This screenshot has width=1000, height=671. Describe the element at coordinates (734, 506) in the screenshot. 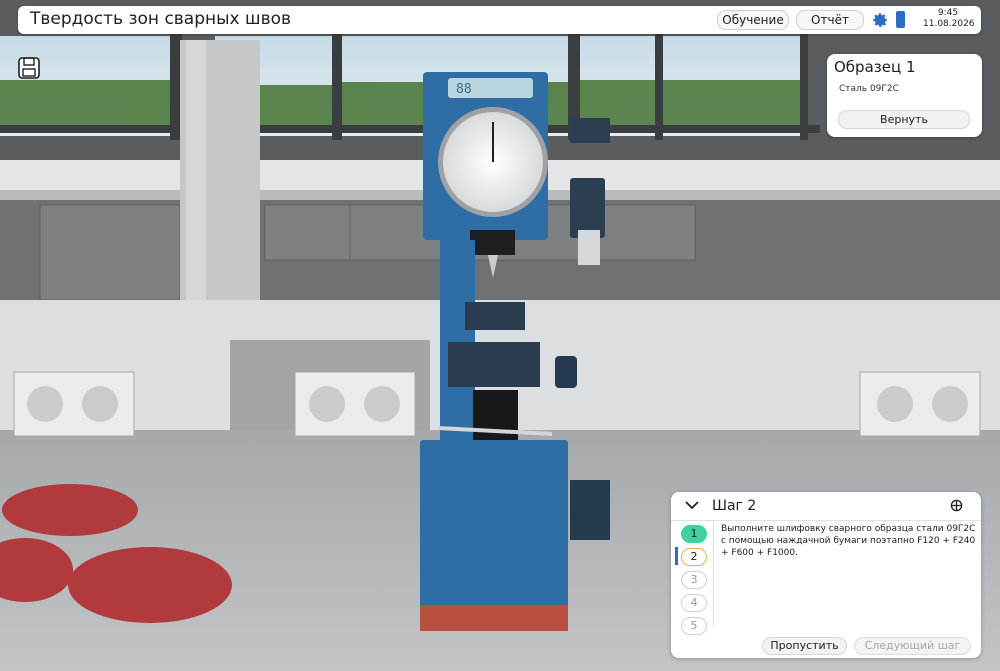

I see `step-title: Шаг 2` at that location.